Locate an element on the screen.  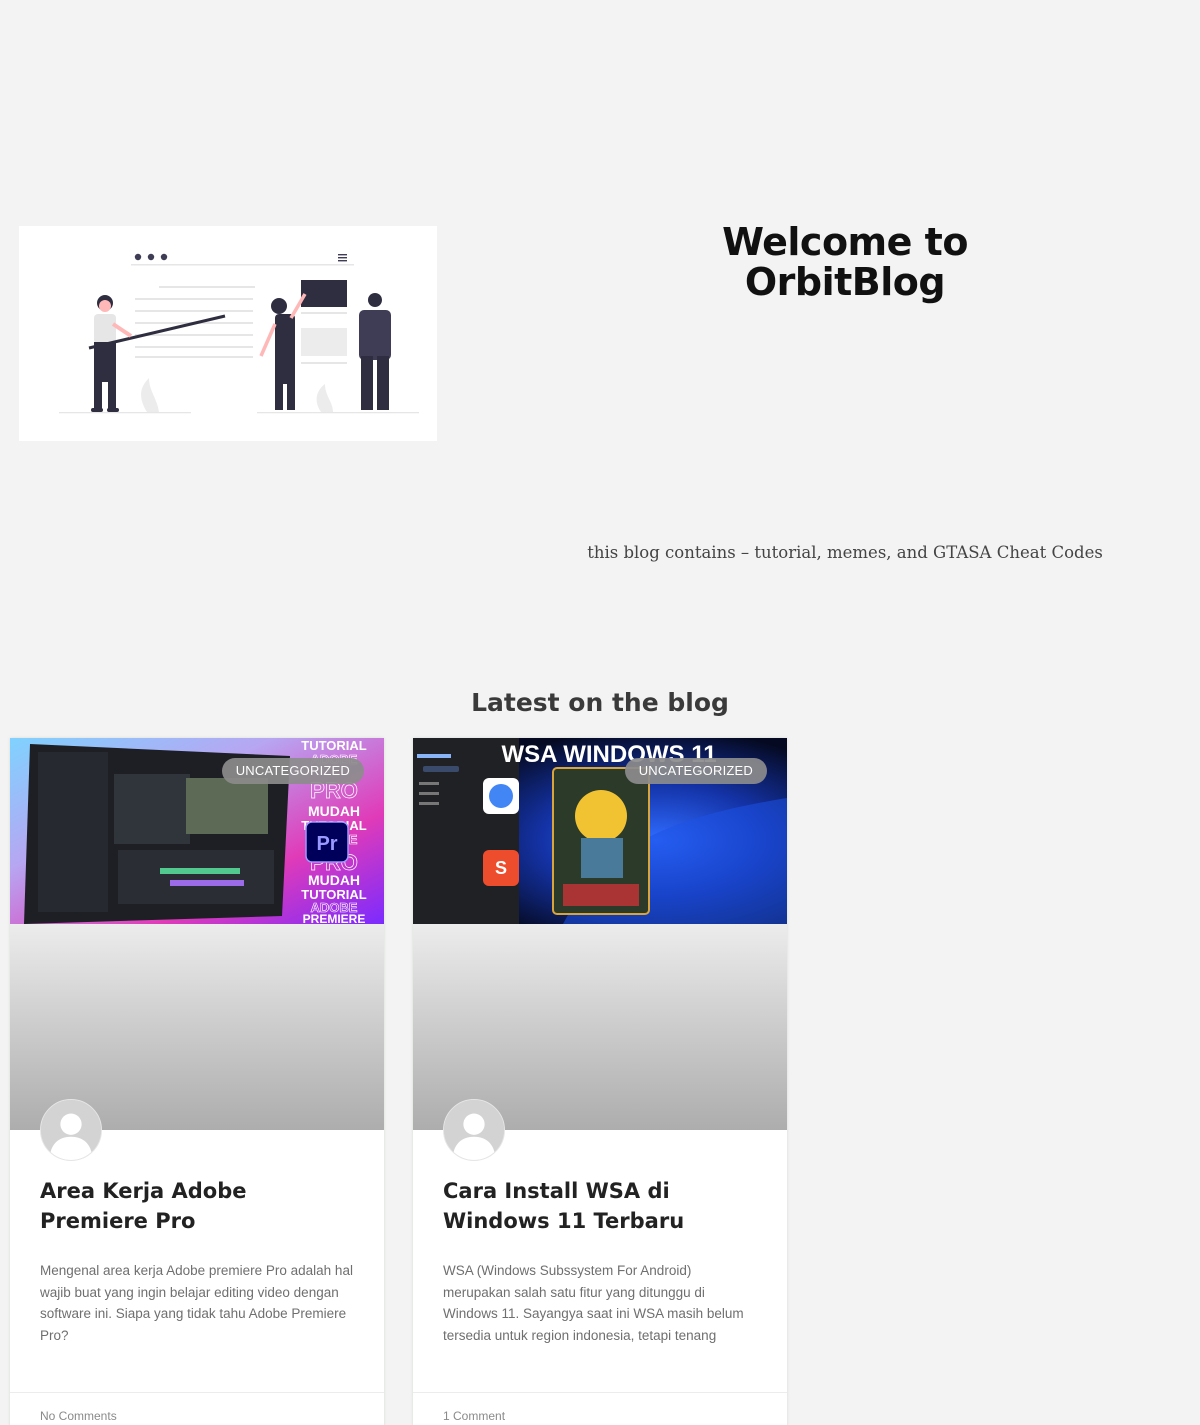
svg-text: S is located at coordinates (501, 868).